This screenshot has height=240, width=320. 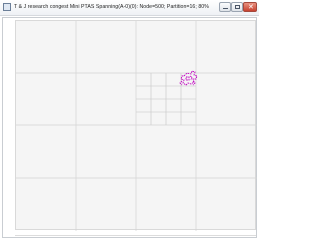 What do you see at coordinates (135, 235) in the screenshot?
I see `status-divider` at bounding box center [135, 235].